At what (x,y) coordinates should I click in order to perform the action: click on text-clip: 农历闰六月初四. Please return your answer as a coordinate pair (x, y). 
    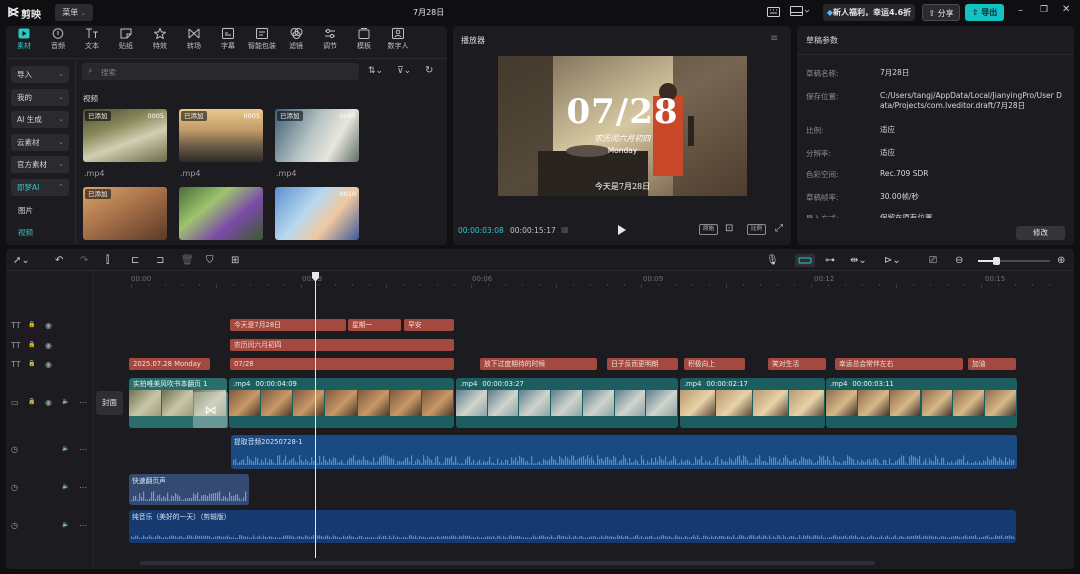
    Looking at the image, I should click on (342, 345).